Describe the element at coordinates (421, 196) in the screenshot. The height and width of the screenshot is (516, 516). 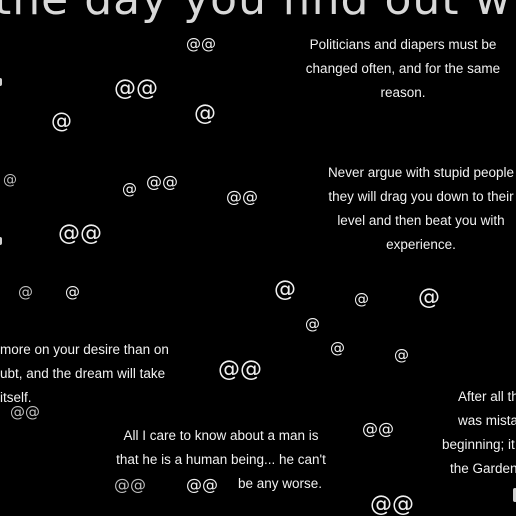
I see `quote-line: they will drag you down to their` at that location.